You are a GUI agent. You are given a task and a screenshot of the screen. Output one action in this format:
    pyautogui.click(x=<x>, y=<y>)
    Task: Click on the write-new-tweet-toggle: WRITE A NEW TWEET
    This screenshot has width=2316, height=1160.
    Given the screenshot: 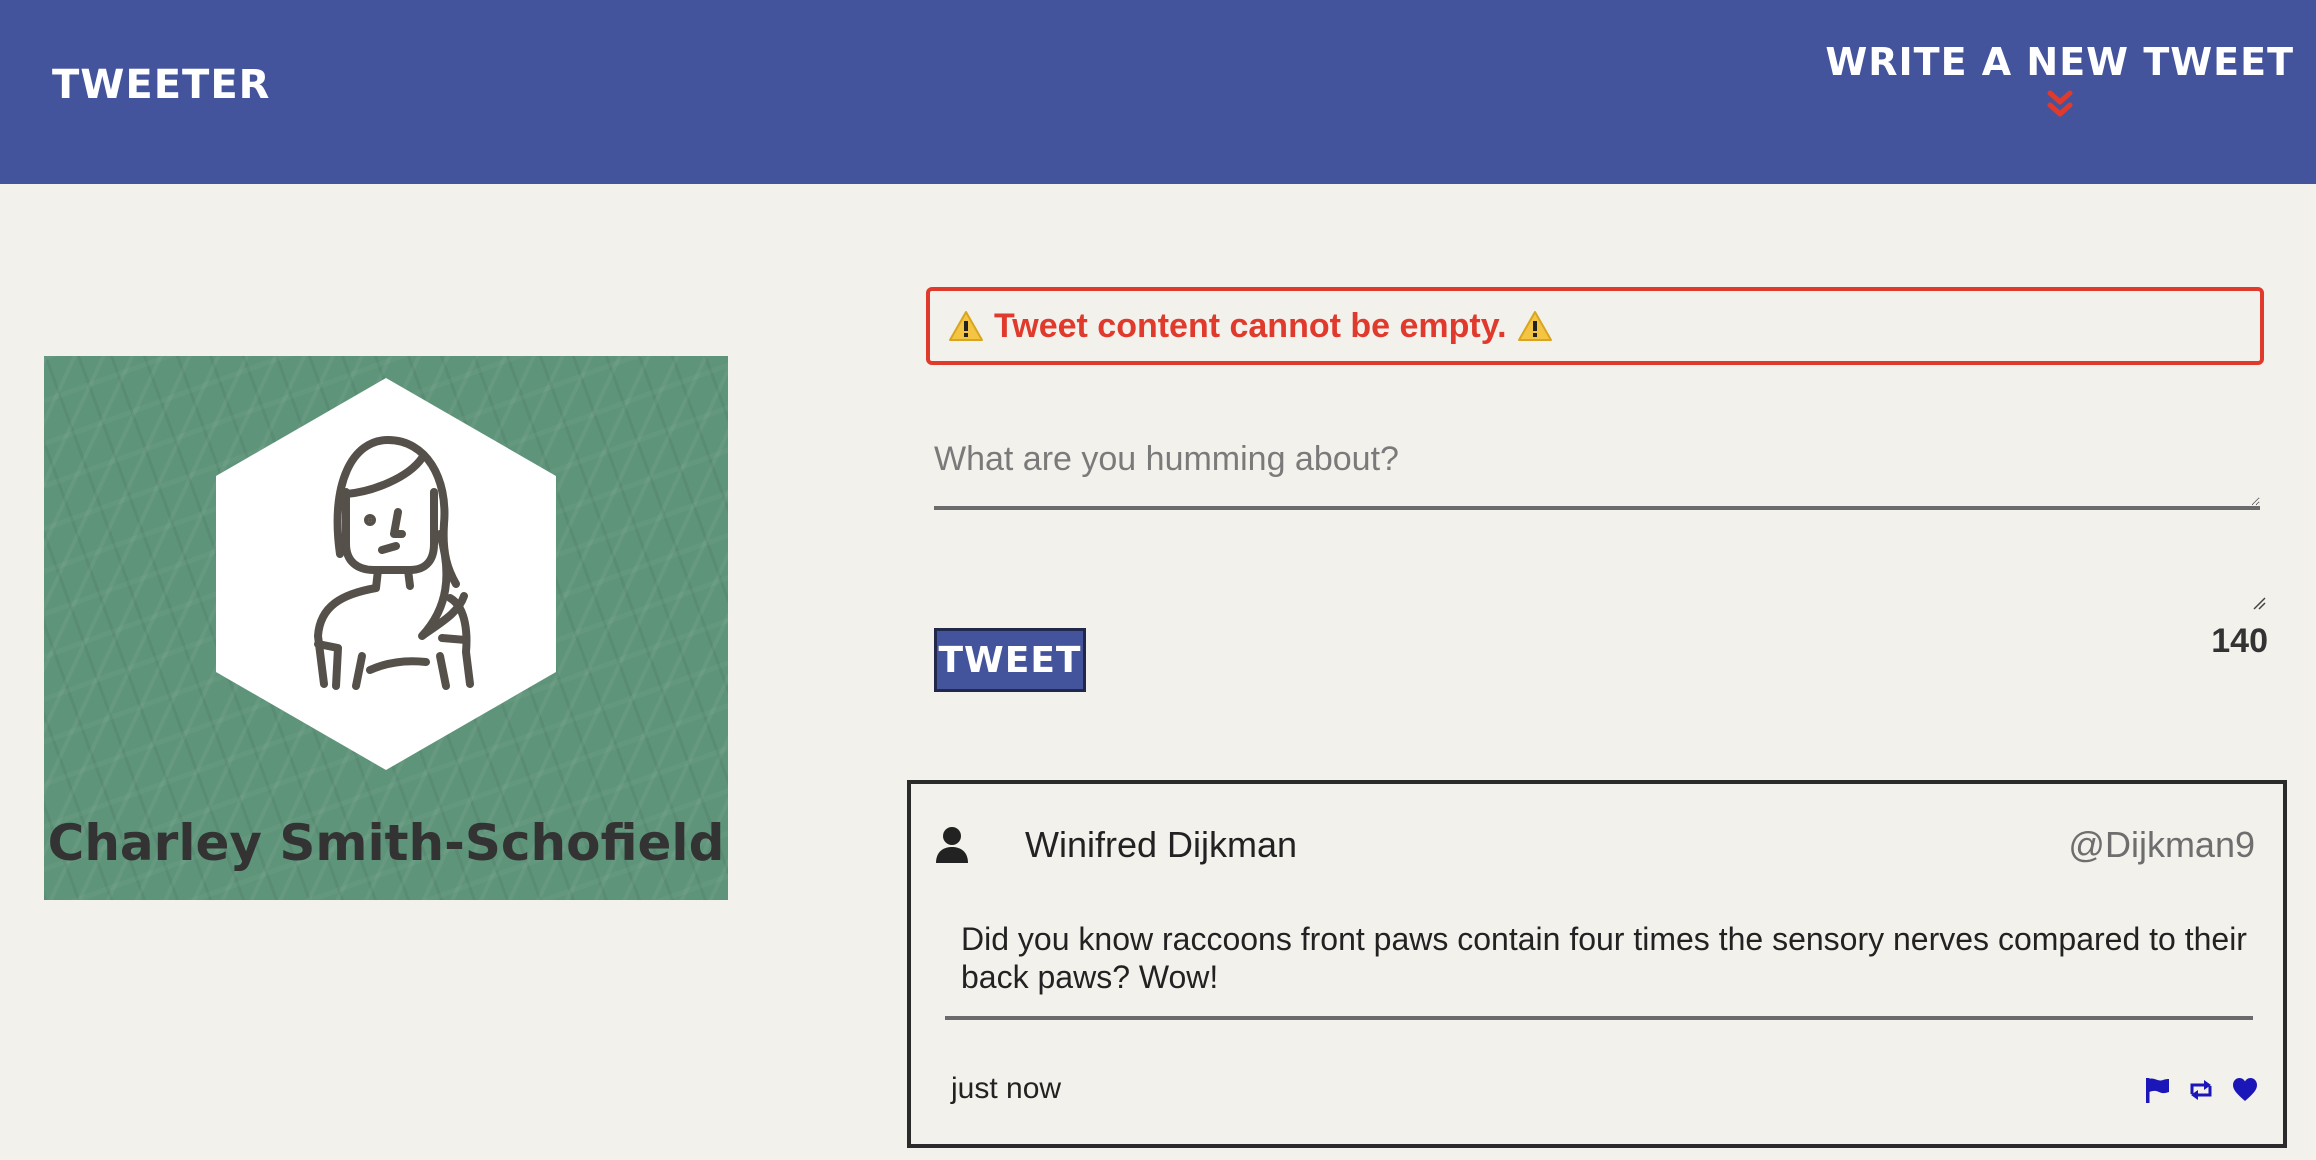 What is the action you would take?
    pyautogui.click(x=2059, y=80)
    